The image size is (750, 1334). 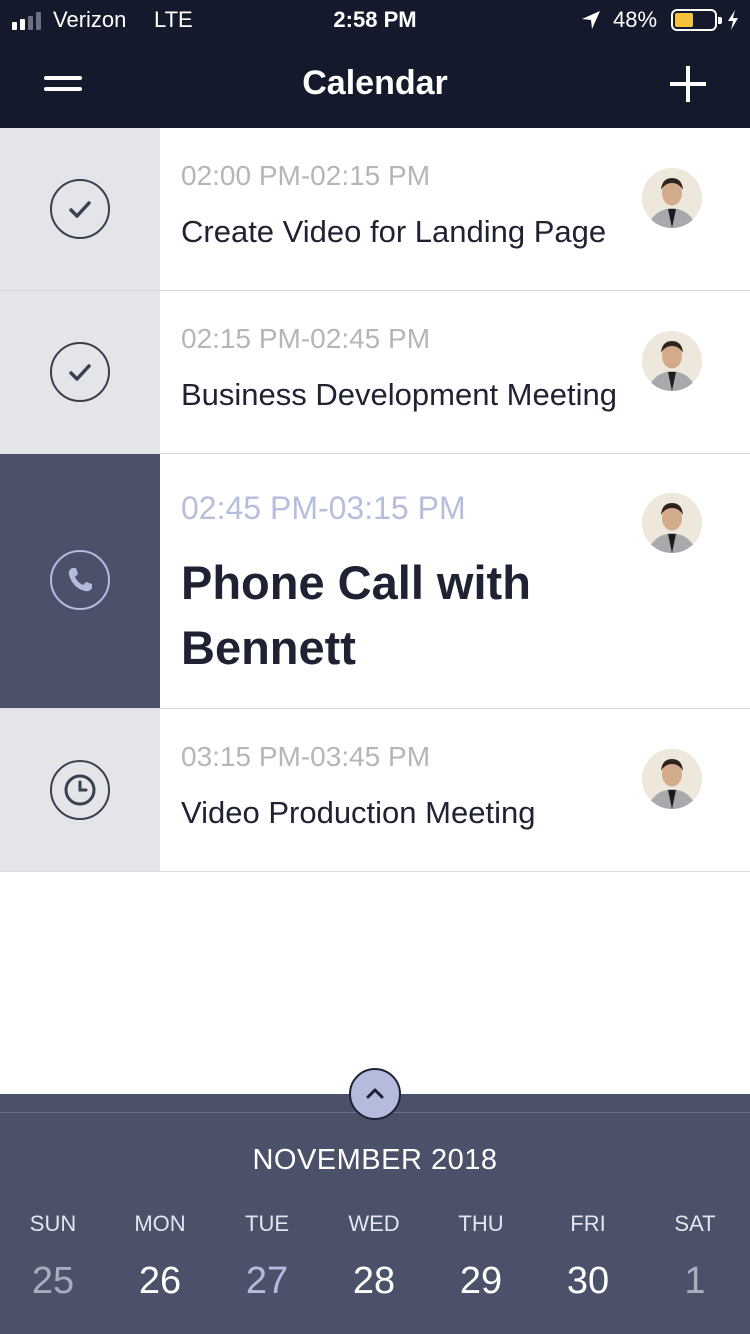 What do you see at coordinates (394, 231) in the screenshot?
I see `event-title: Create Video for Landing Page` at bounding box center [394, 231].